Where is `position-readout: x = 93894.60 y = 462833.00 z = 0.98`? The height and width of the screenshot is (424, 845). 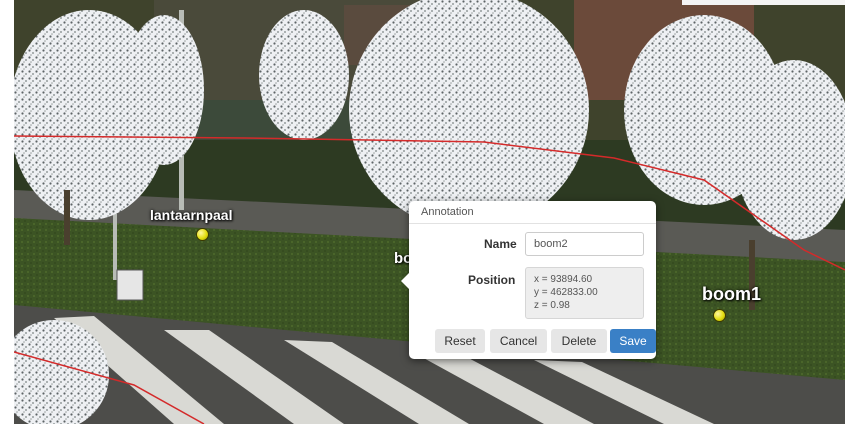
position-readout: x = 93894.60 y = 462833.00 z = 0.98 is located at coordinates (584, 293).